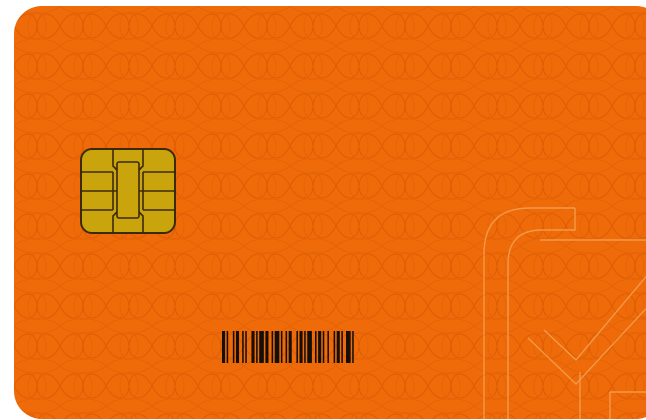  What do you see at coordinates (564, 313) in the screenshot?
I see `checkmark-logo-icon` at bounding box center [564, 313].